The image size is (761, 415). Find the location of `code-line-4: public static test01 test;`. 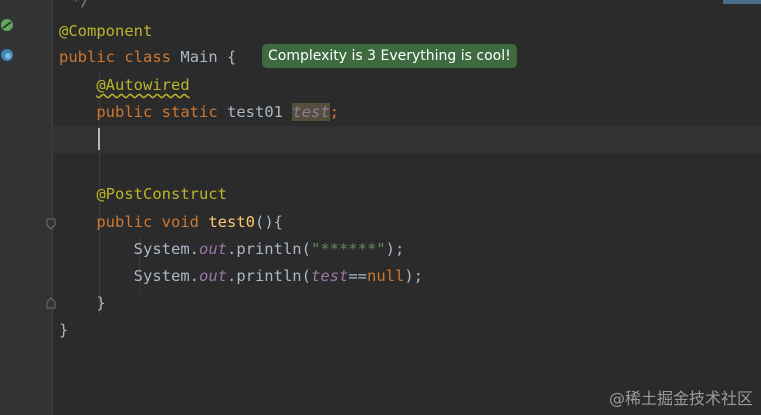

code-line-4: public static test01 test; is located at coordinates (218, 112).